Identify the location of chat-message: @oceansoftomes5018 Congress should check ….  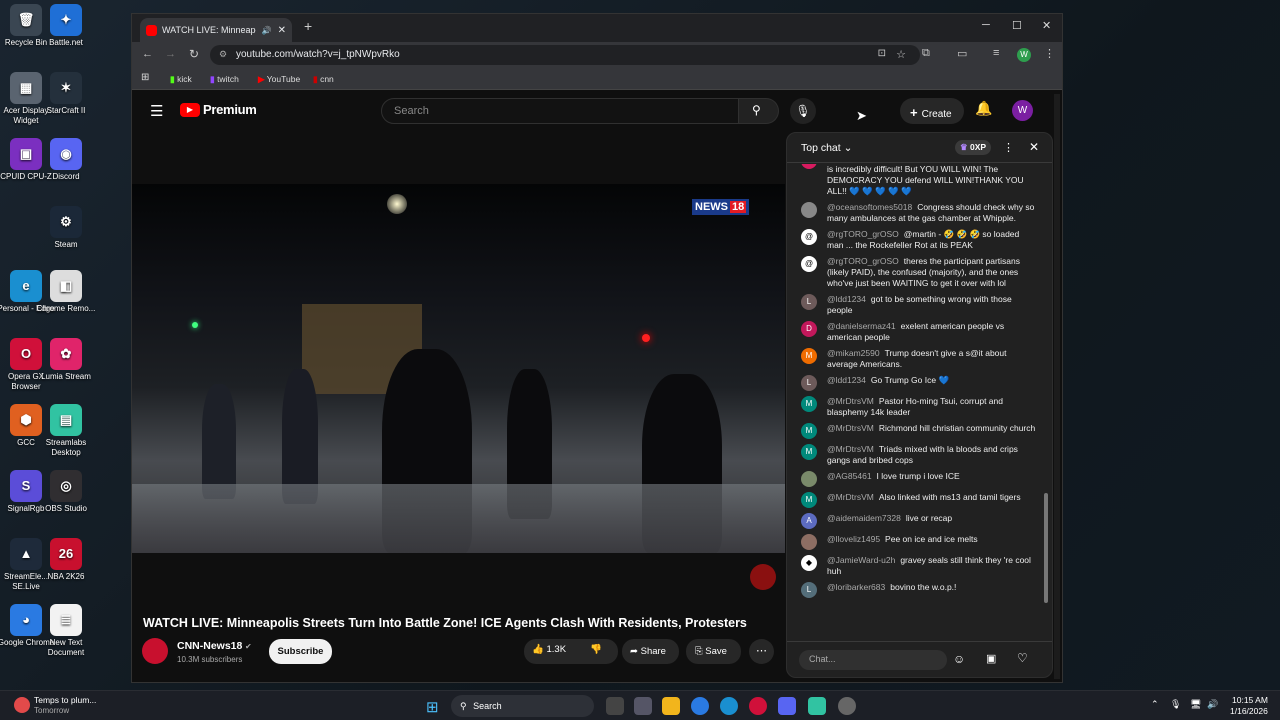
(919, 212).